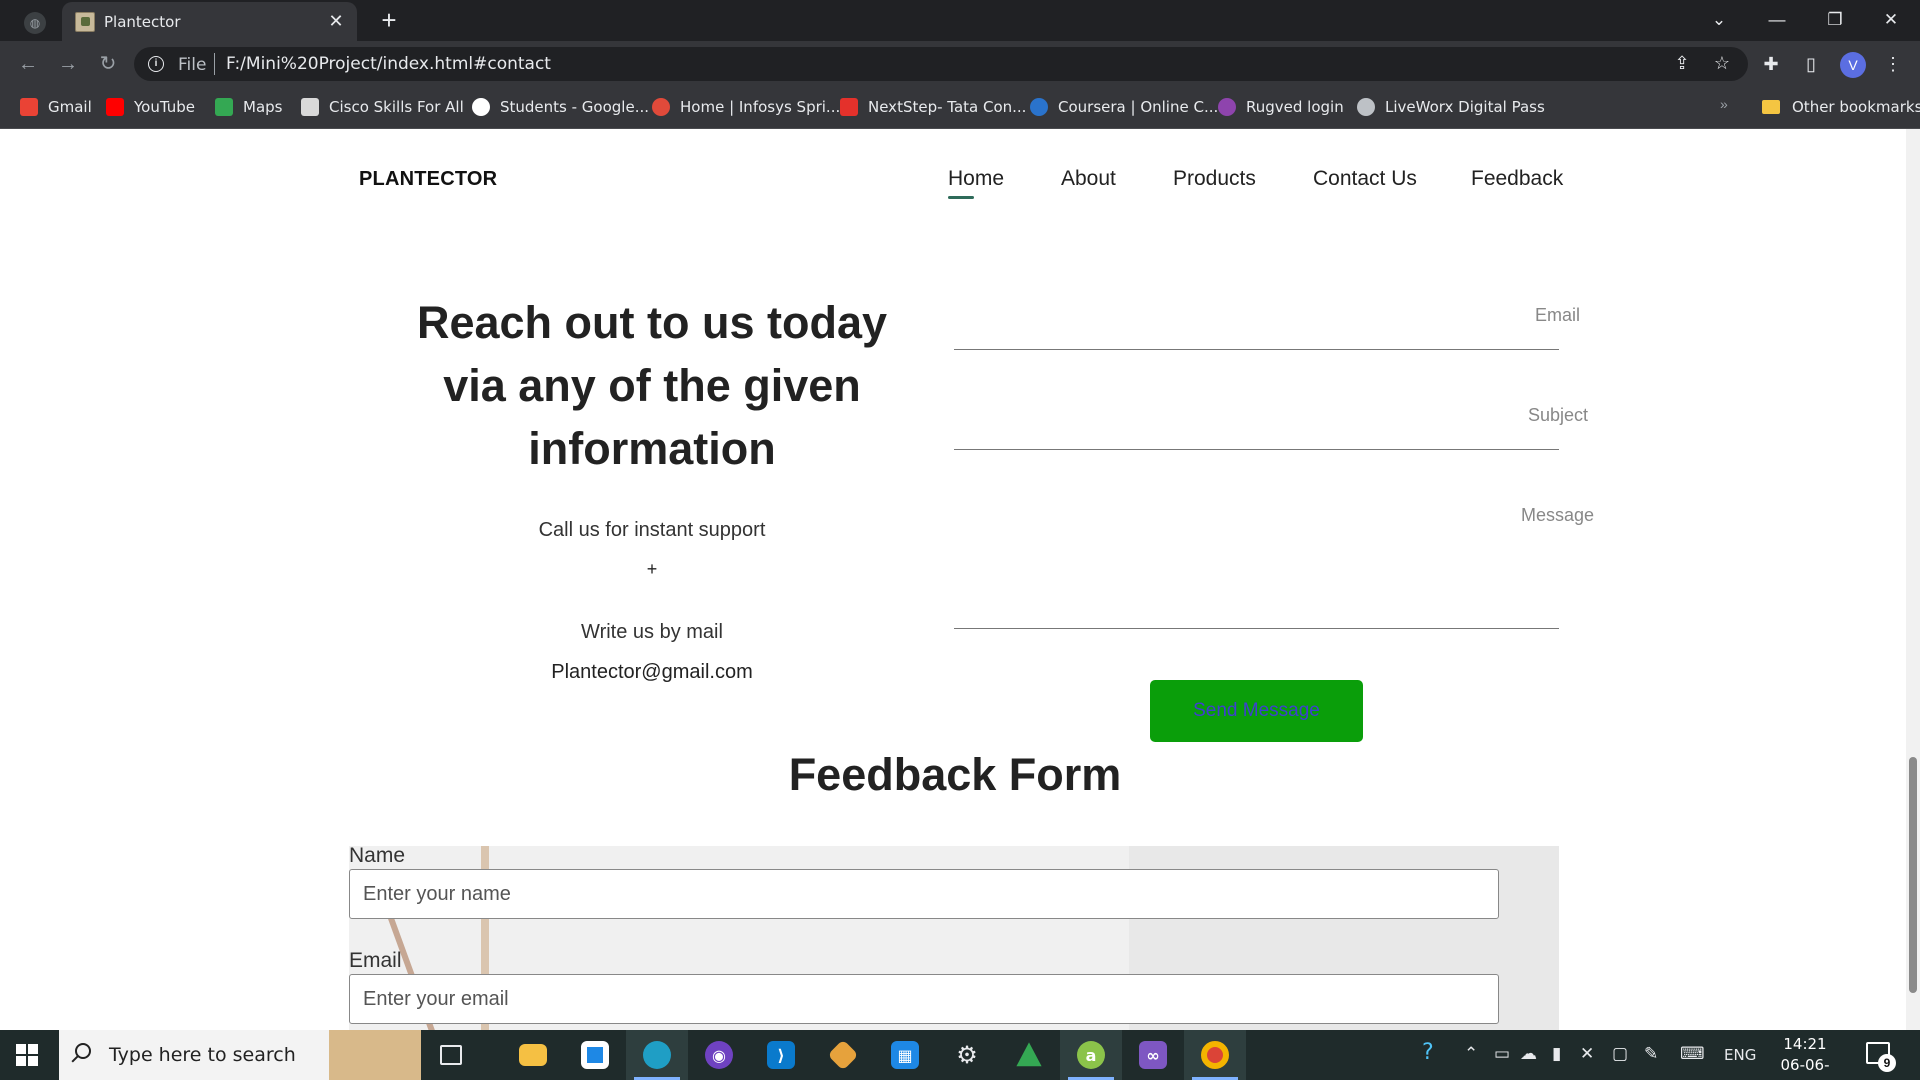 Image resolution: width=1920 pixels, height=1080 pixels. Describe the element at coordinates (1692, 1054) in the screenshot. I see `keyboard-icon: ⌨` at that location.